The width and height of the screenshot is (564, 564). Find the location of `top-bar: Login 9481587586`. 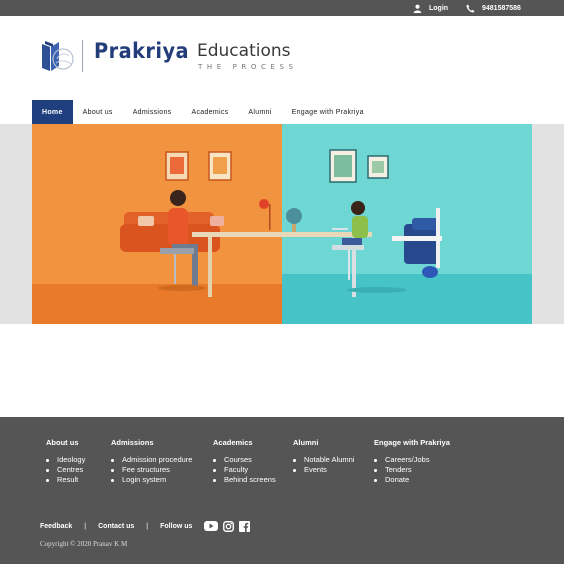

top-bar: Login 9481587586 is located at coordinates (282, 8).